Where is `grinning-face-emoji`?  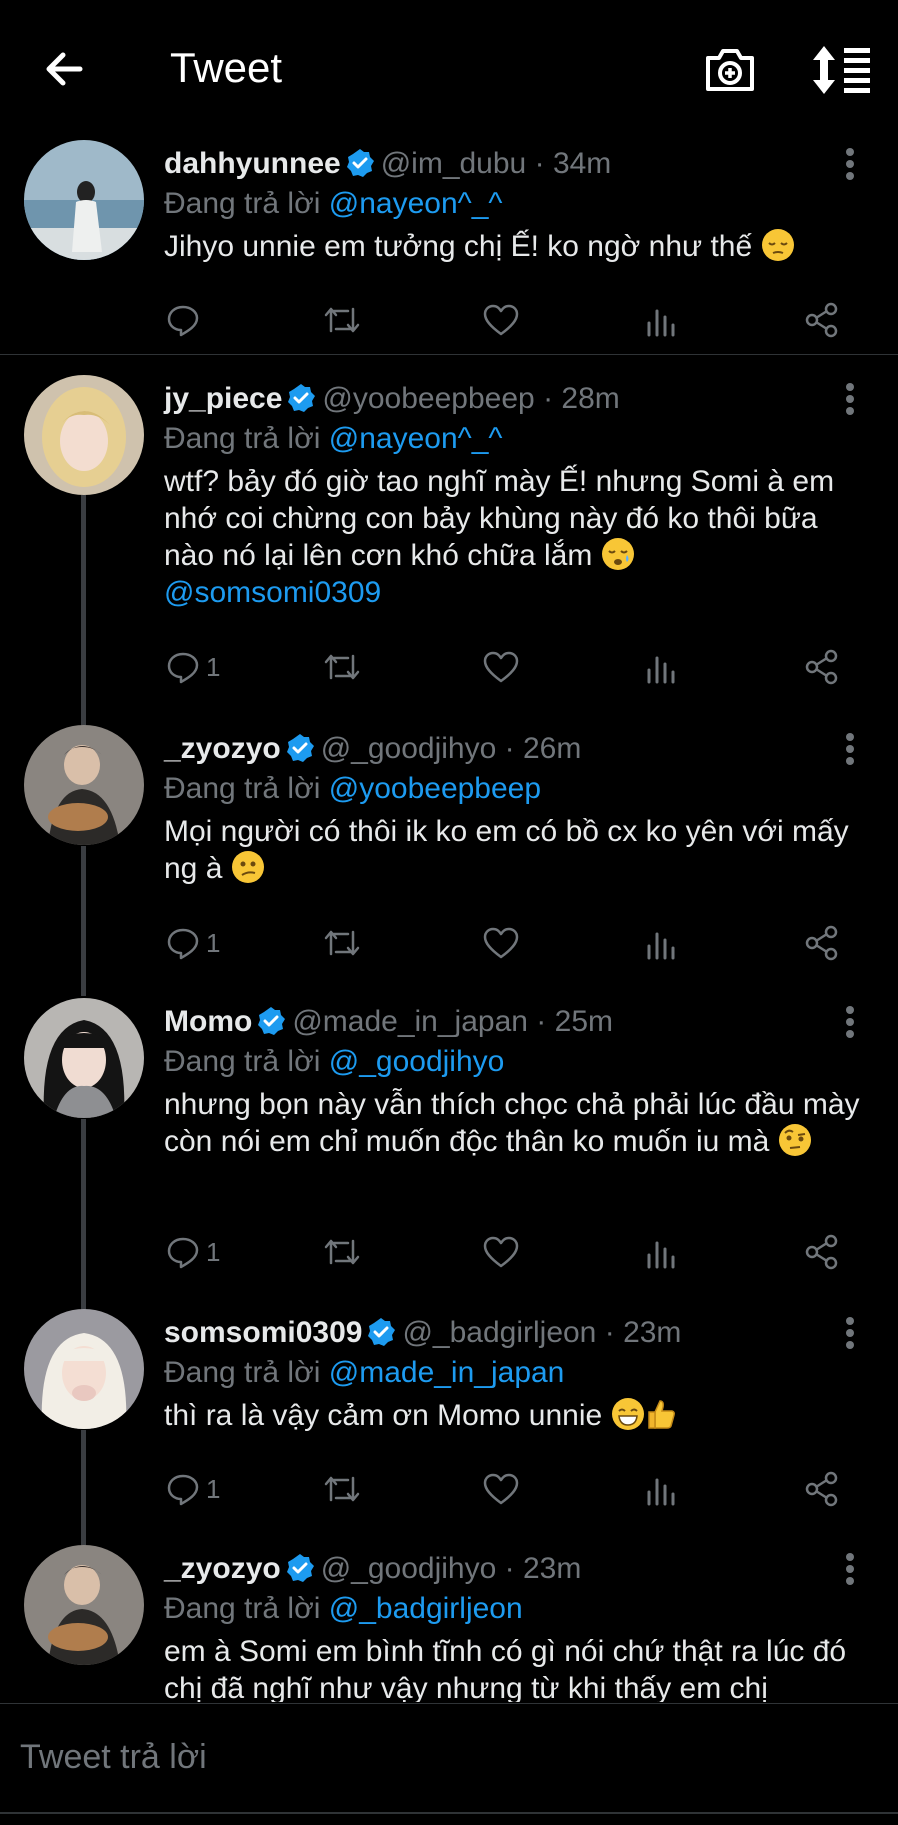 grinning-face-emoji is located at coordinates (627, 1414).